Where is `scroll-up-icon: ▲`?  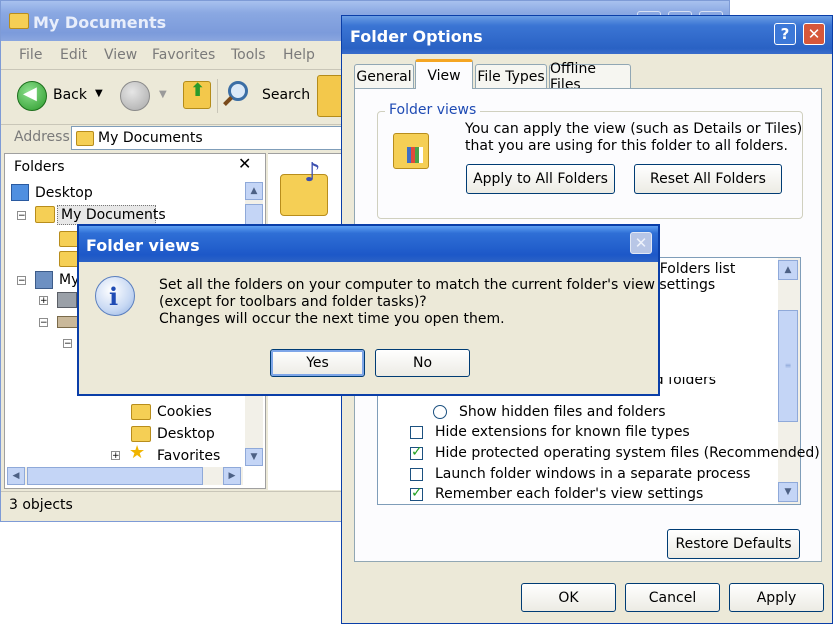 scroll-up-icon: ▲ is located at coordinates (254, 191).